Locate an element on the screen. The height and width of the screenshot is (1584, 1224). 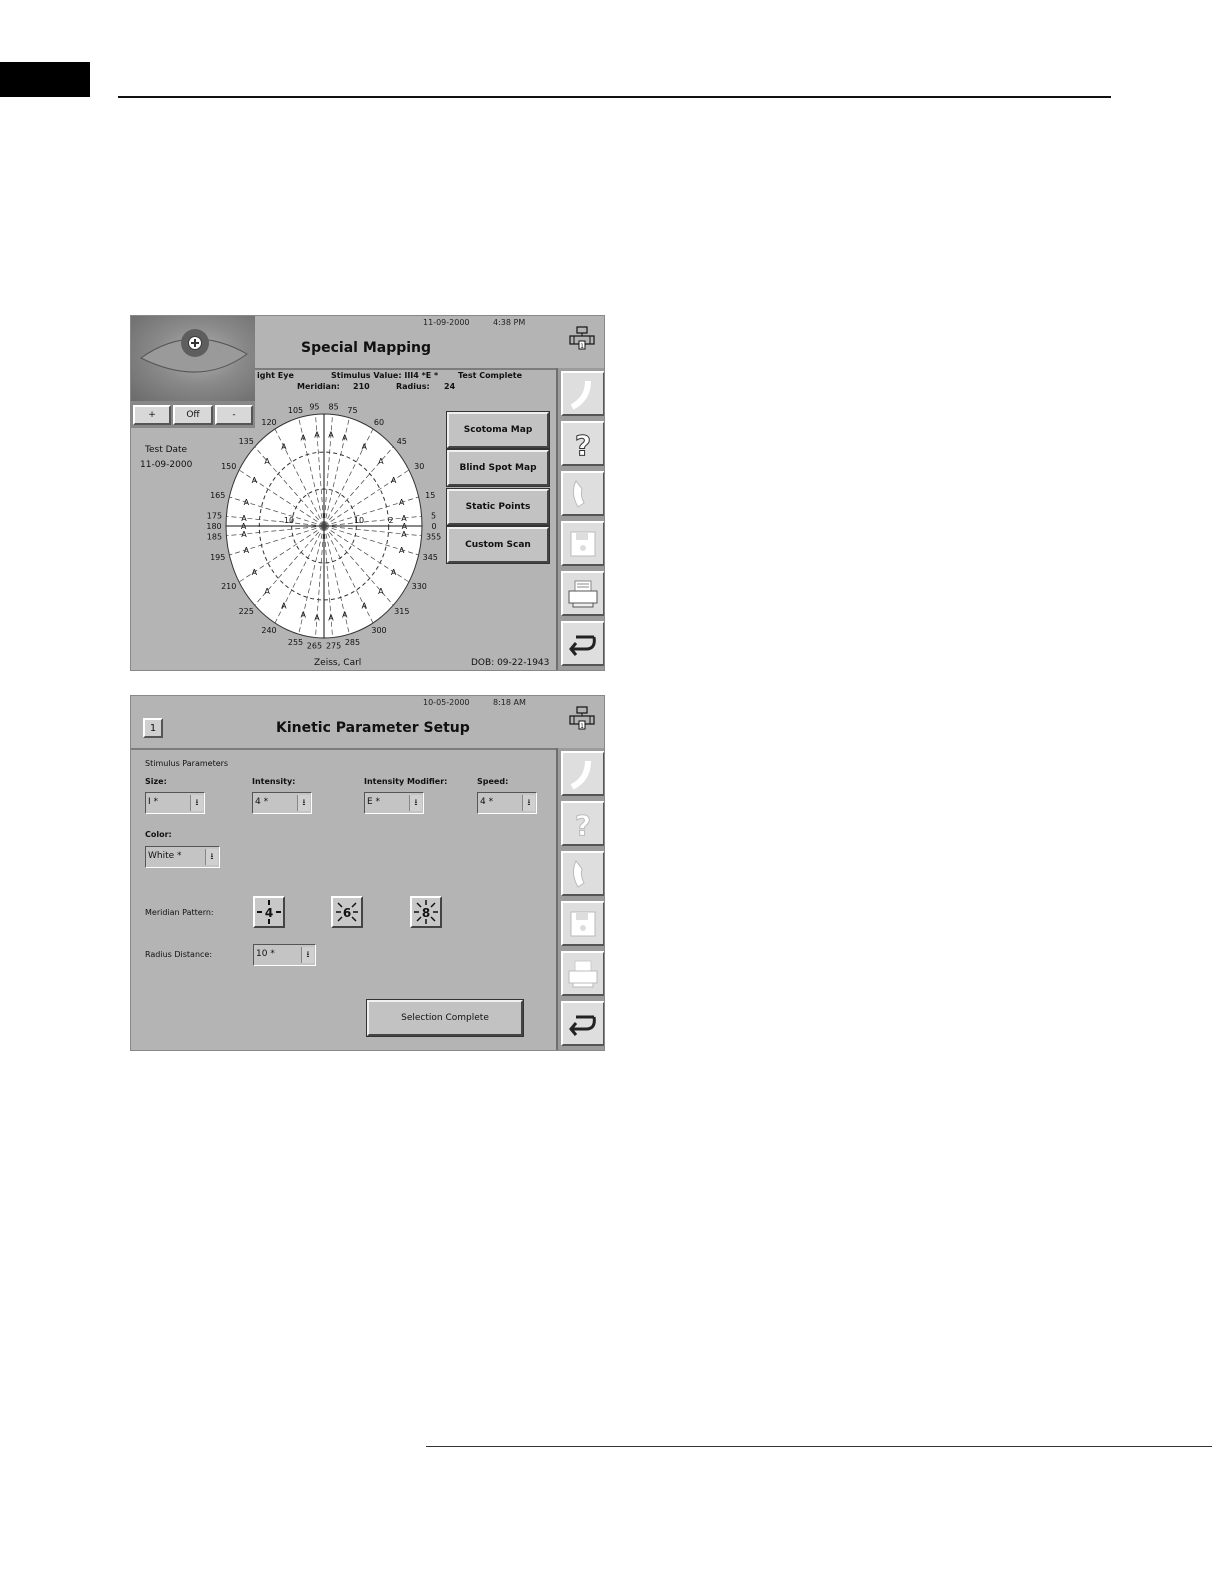
meridian-label: 210 is located at coordinates (228, 586).